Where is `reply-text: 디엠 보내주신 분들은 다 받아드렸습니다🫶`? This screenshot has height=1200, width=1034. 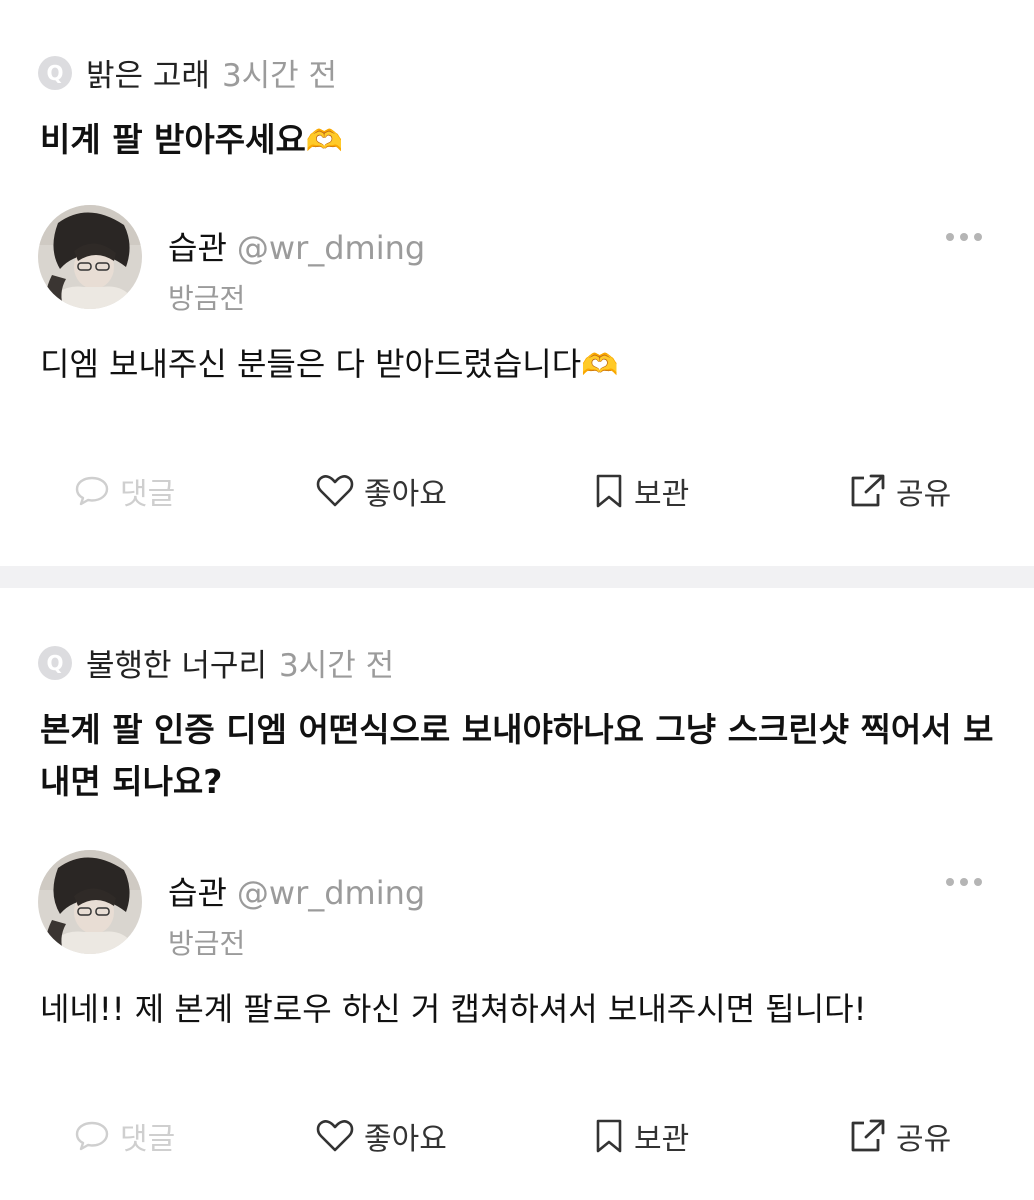 reply-text: 디엠 보내주신 분들은 다 받아드렸습니다🫶 is located at coordinates (517, 365).